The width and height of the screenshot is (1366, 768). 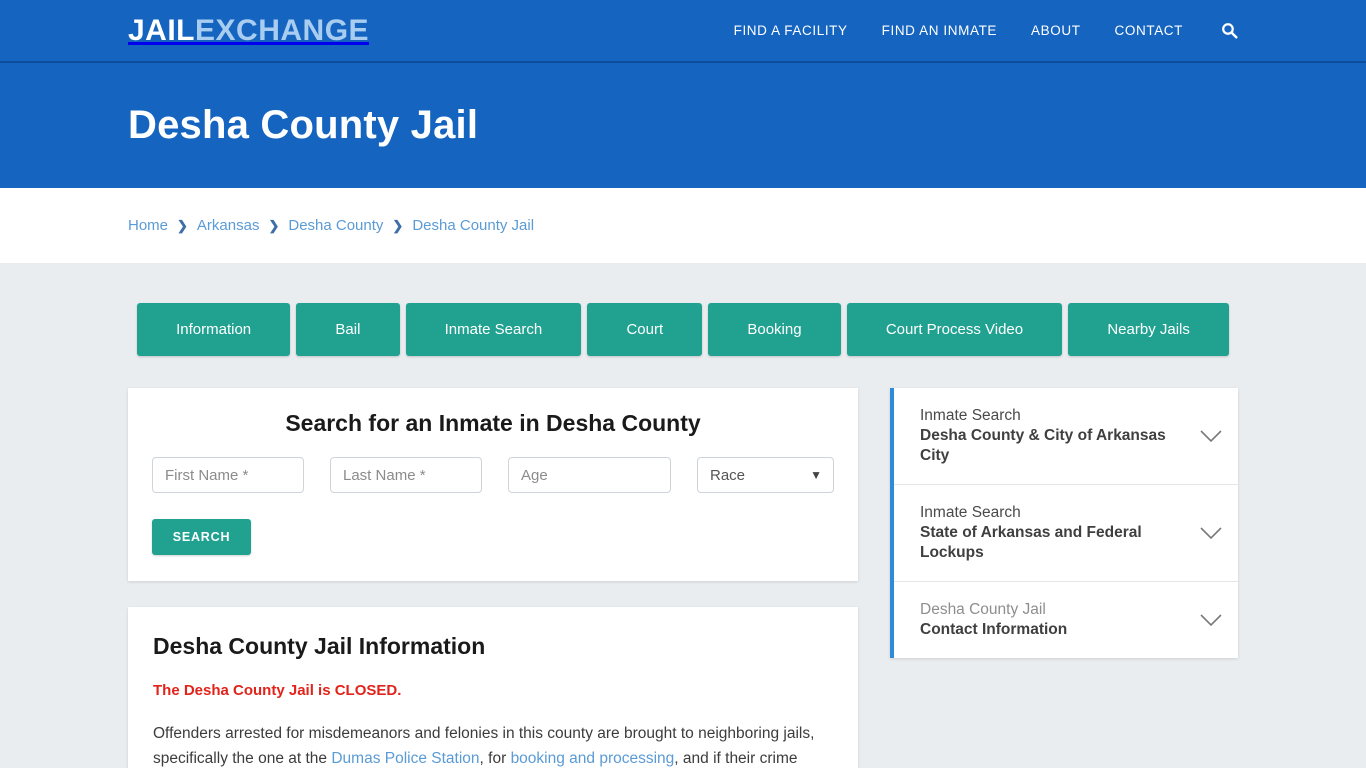 What do you see at coordinates (493, 423) in the screenshot?
I see `search-heading: Search for an Inmate in Desha County` at bounding box center [493, 423].